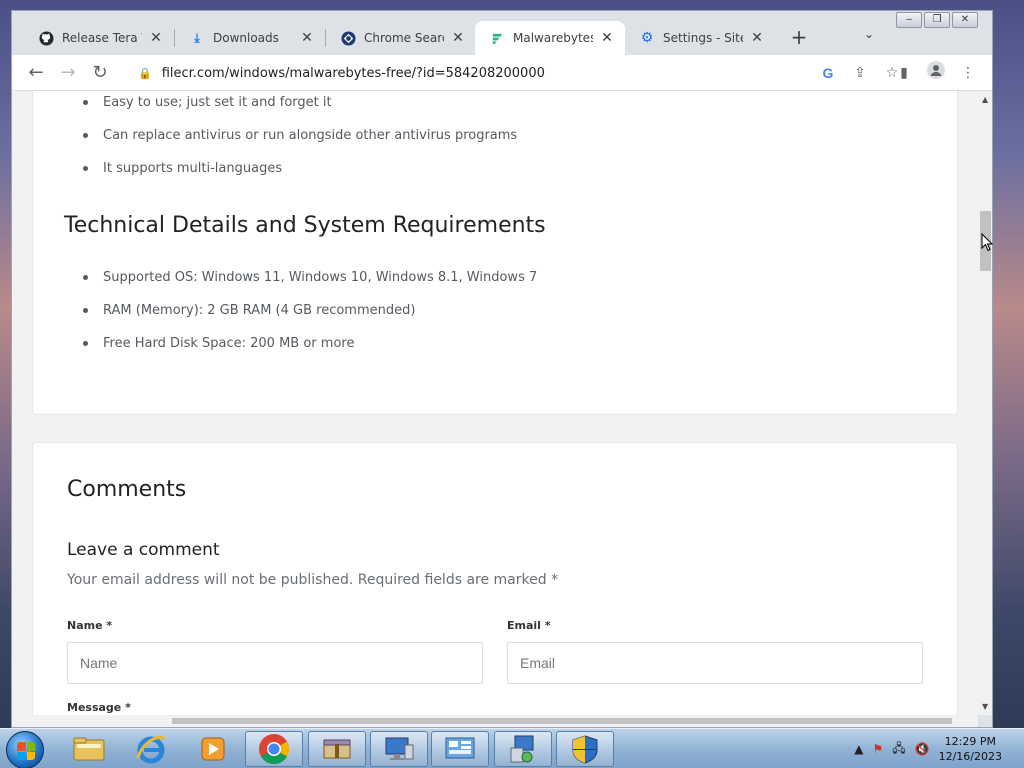 Image resolution: width=1024 pixels, height=768 pixels. Describe the element at coordinates (860, 73) in the screenshot. I see `share-icon: ⇪` at that location.